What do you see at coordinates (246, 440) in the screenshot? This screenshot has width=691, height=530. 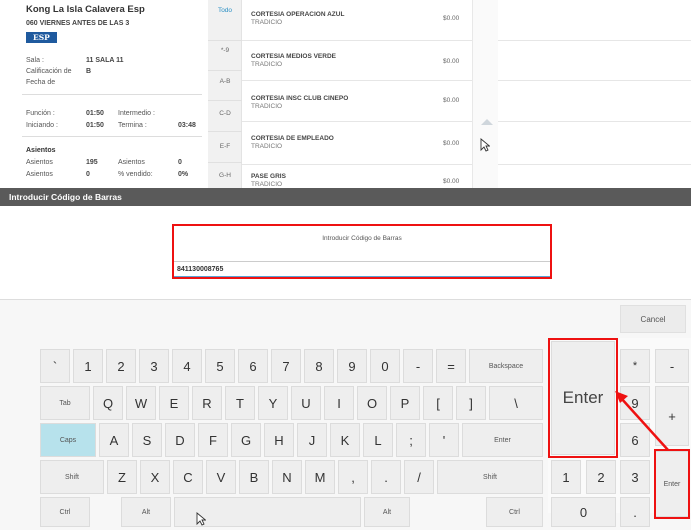 I see `key-g: G` at bounding box center [246, 440].